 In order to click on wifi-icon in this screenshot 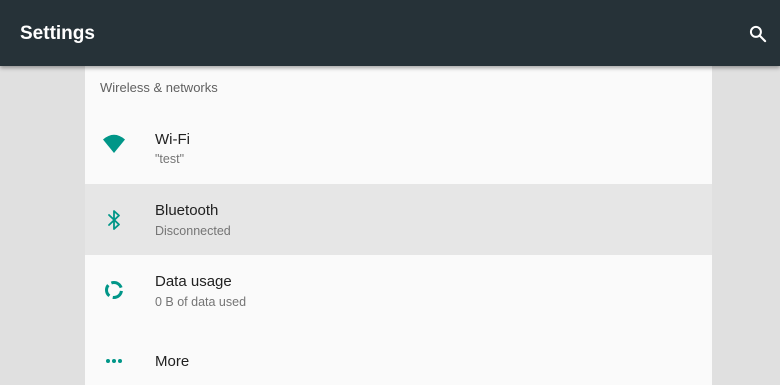, I will do `click(114, 143)`.